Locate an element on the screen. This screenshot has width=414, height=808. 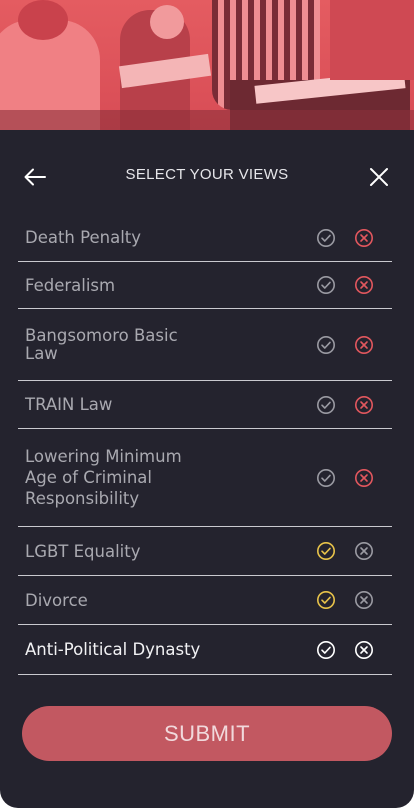
list-item: Anti-Political Dynasty is located at coordinates (205, 650).